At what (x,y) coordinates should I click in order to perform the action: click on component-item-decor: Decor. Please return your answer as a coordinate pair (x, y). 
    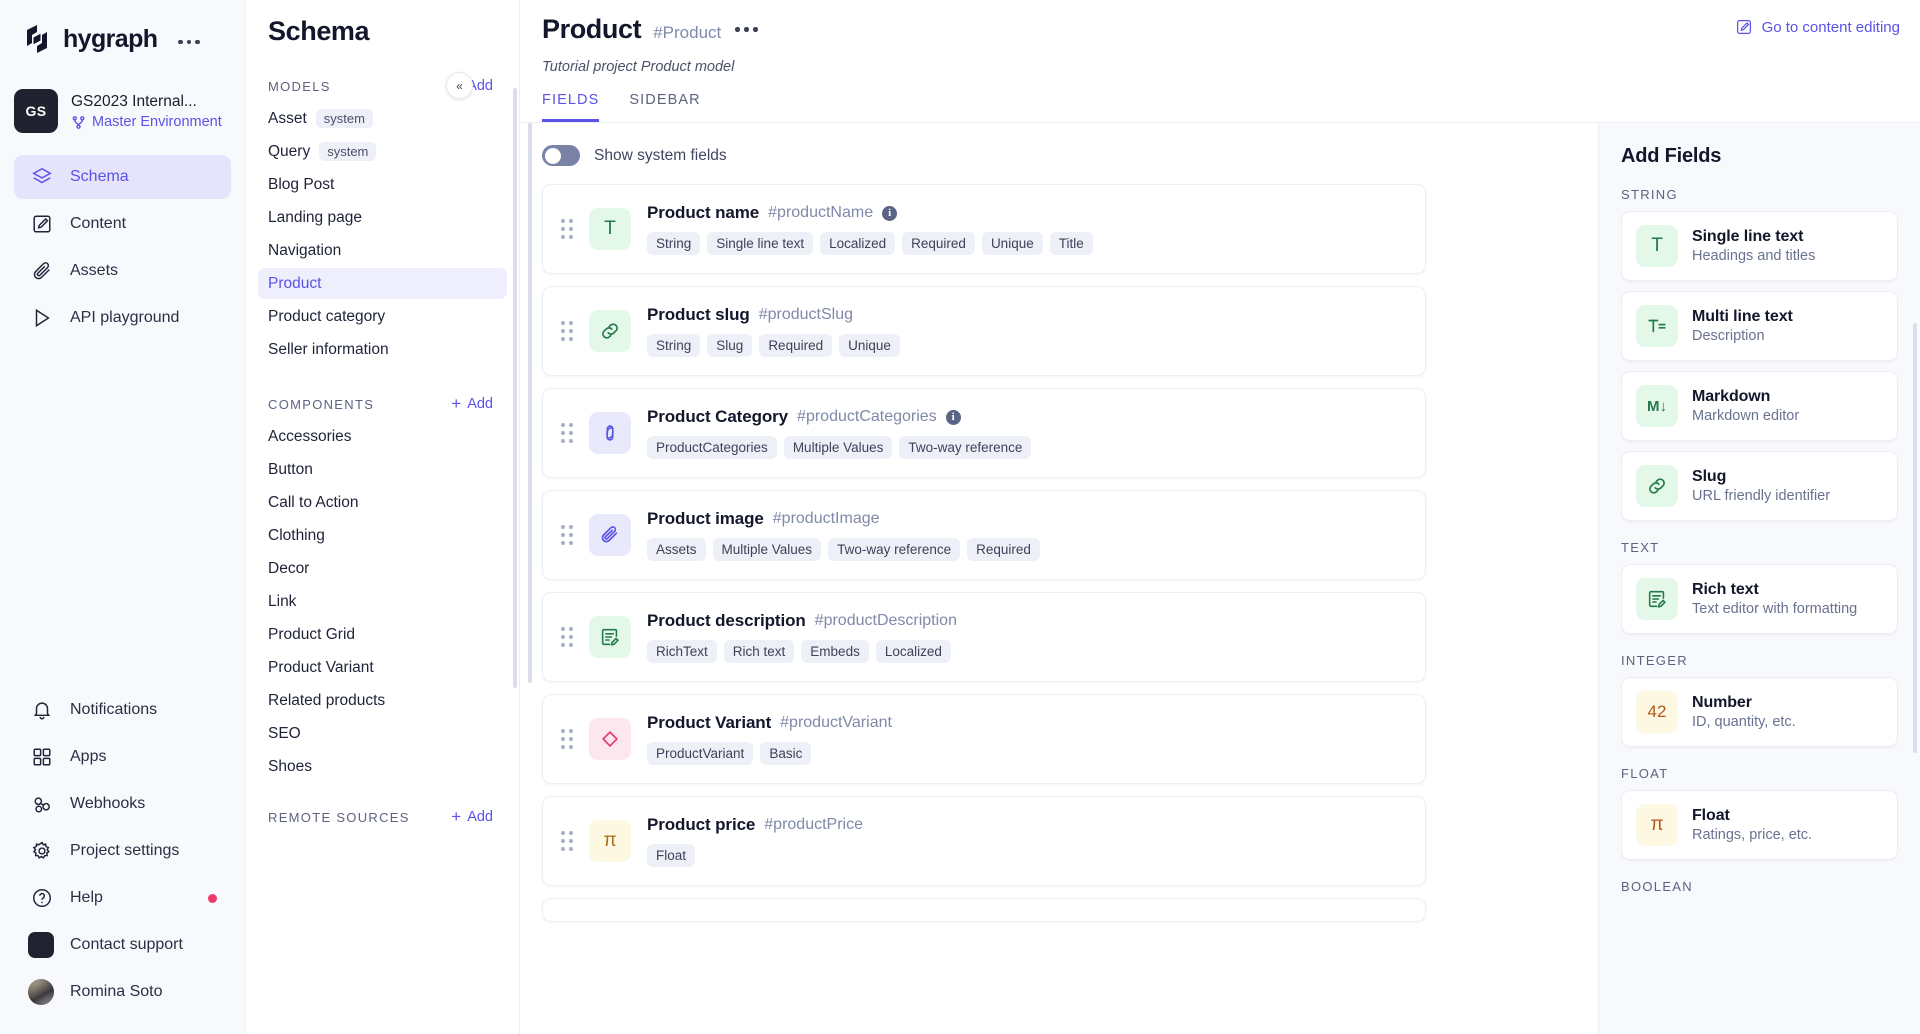
    Looking at the image, I should click on (382, 568).